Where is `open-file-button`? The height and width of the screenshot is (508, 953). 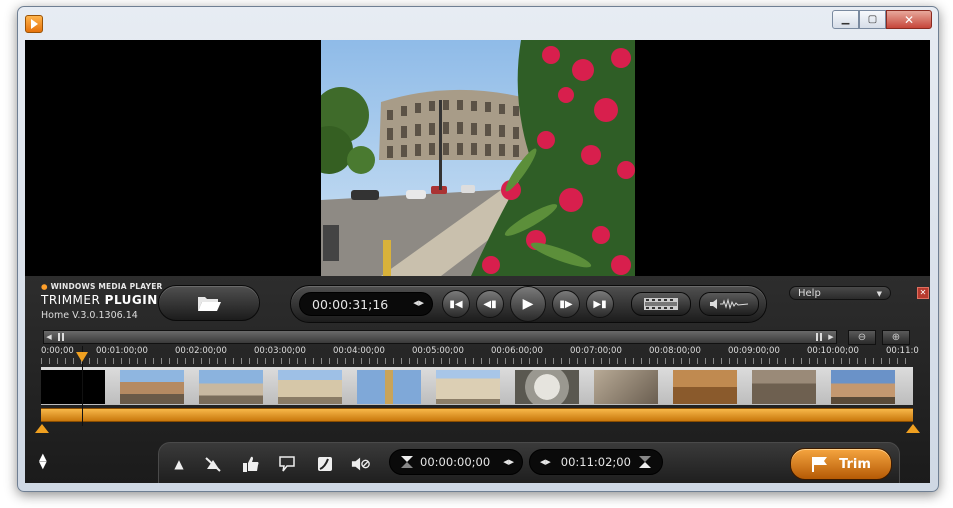 open-file-button is located at coordinates (209, 303).